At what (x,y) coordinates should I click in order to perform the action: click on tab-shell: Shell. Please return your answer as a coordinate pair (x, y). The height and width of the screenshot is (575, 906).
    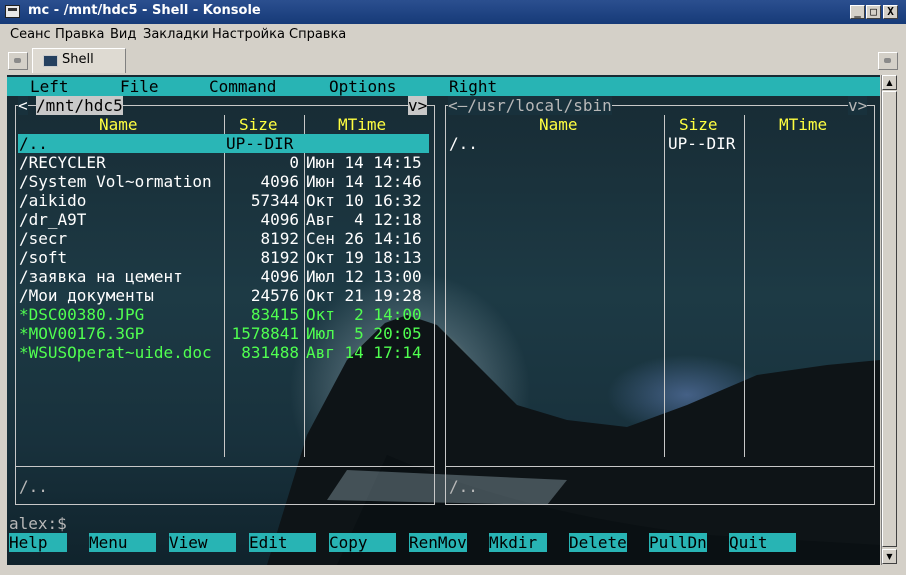
    Looking at the image, I should click on (79, 60).